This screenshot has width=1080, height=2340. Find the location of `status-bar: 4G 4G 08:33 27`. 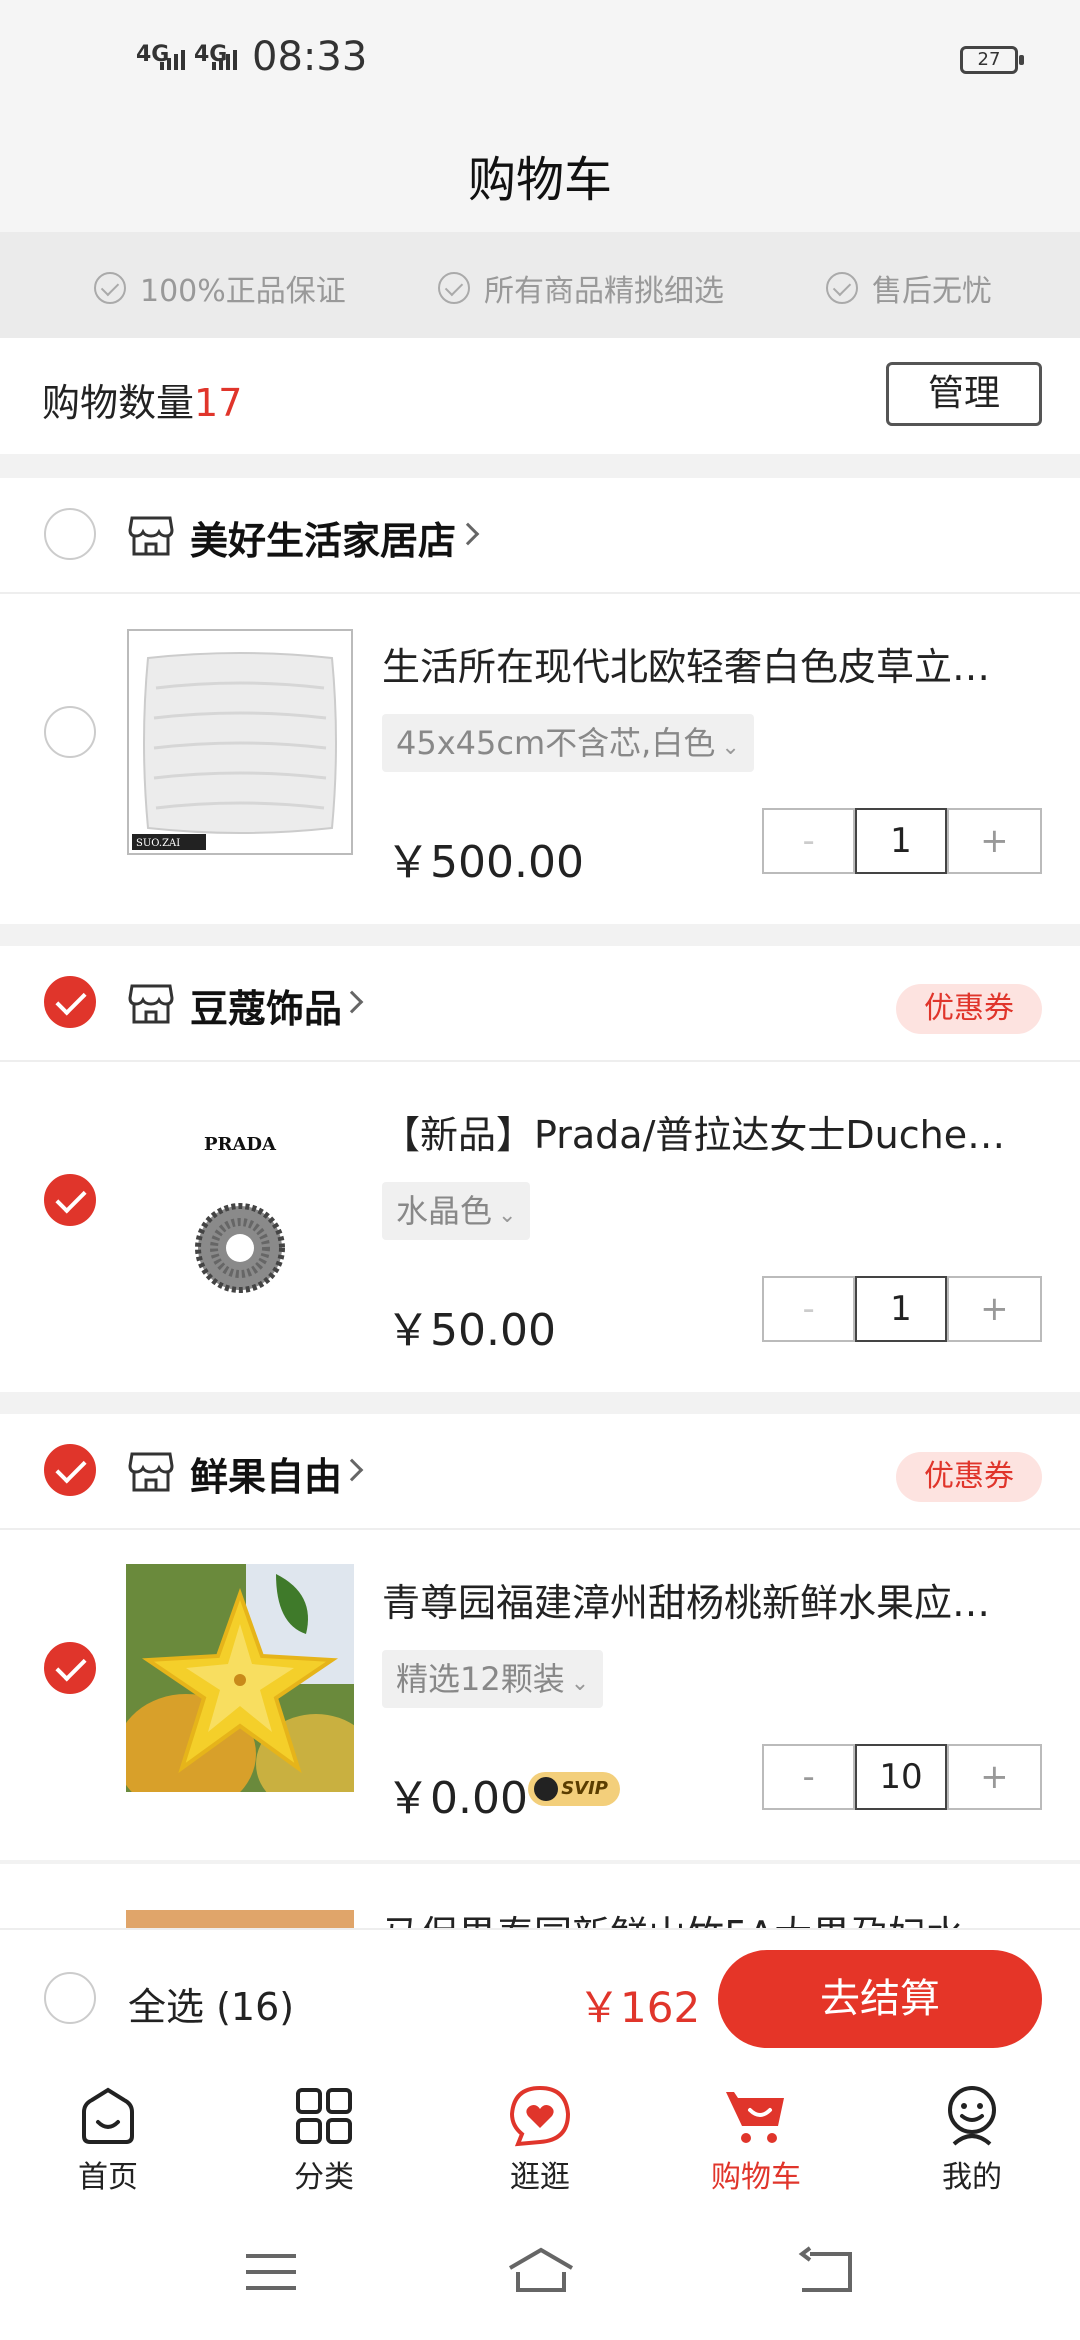

status-bar: 4G 4G 08:33 27 is located at coordinates (540, 60).